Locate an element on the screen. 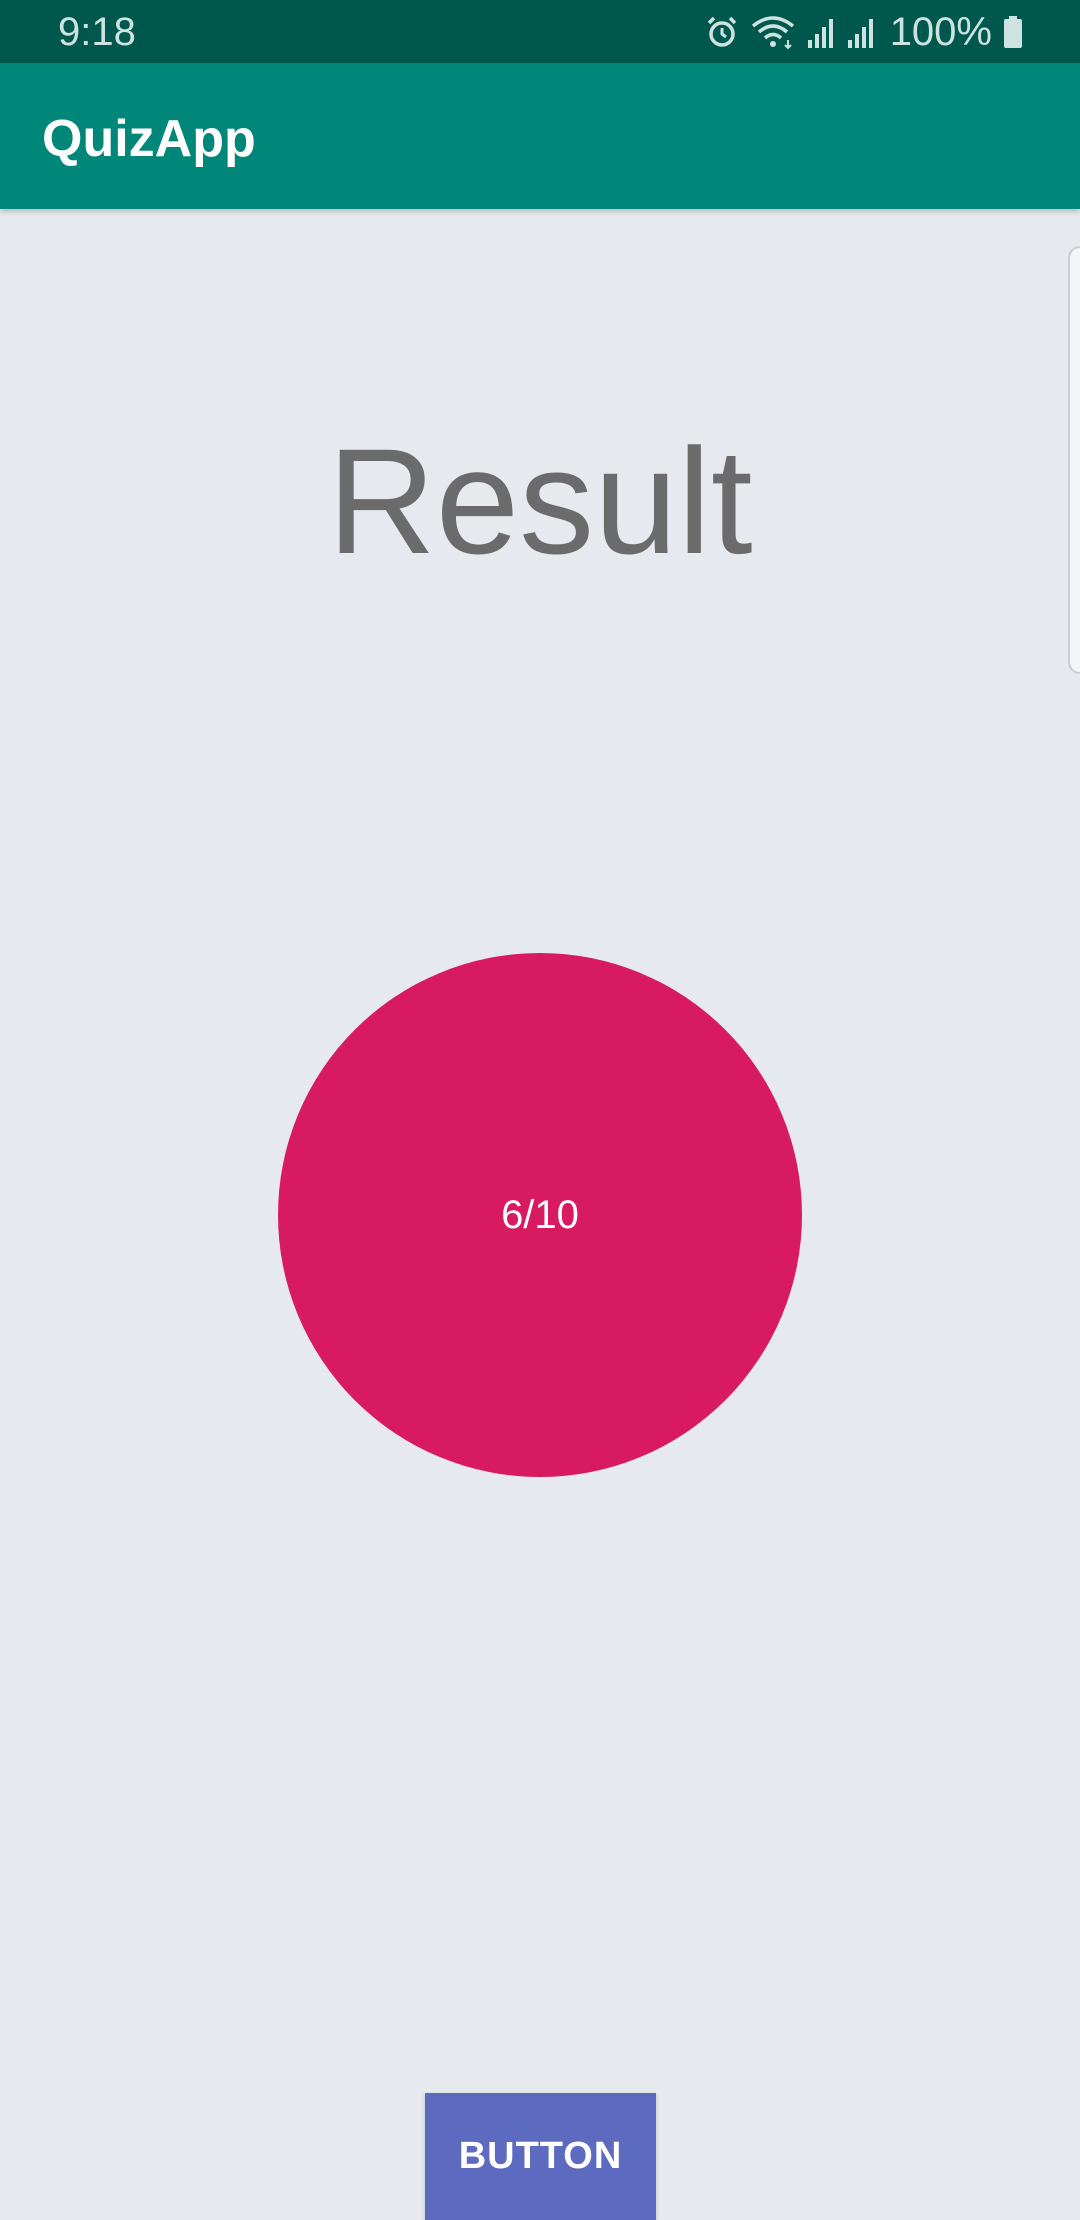 The height and width of the screenshot is (2220, 1080). score-circle: 6/10 is located at coordinates (540, 1215).